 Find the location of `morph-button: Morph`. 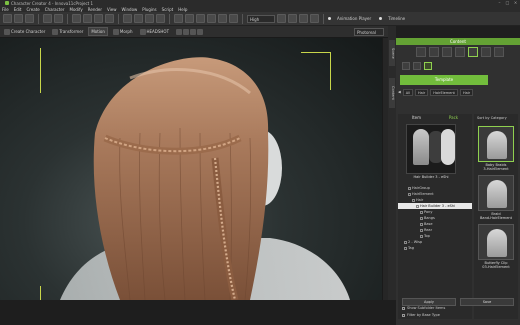

morph-button: Morph is located at coordinates (123, 31).